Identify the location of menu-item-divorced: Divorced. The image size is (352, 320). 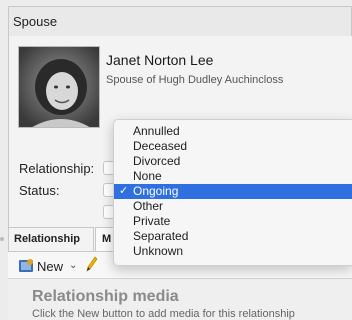
(233, 161).